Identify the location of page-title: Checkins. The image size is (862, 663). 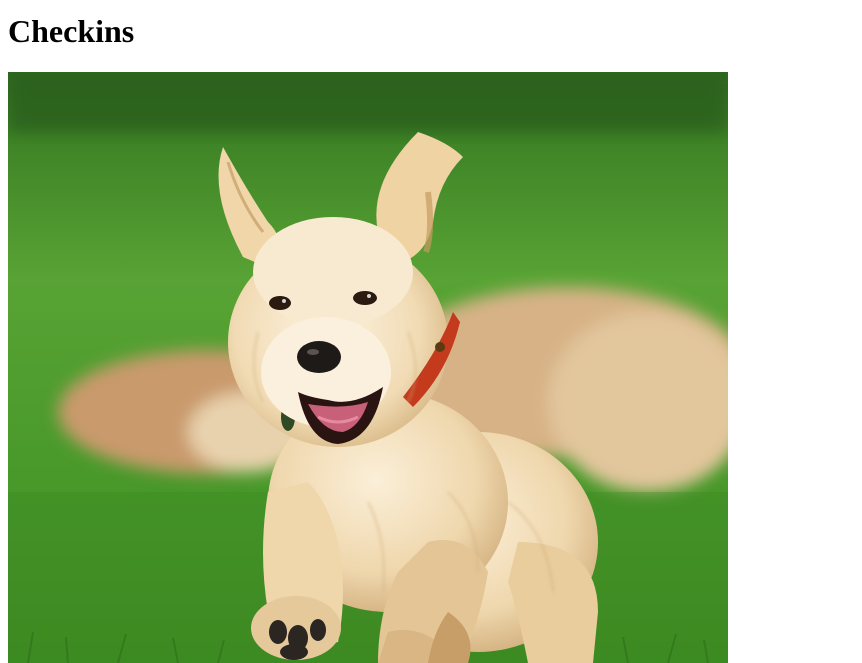
(71, 31).